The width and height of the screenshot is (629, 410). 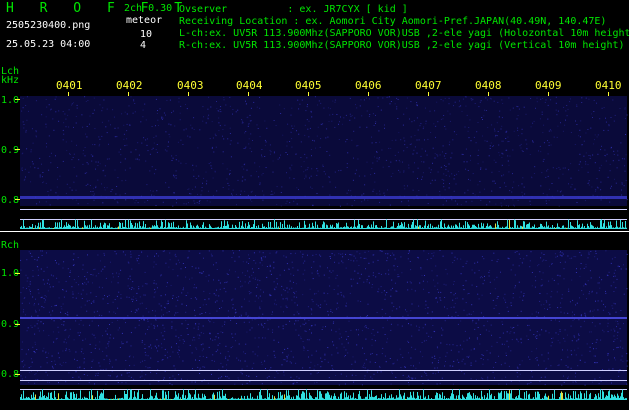 I want to click on time-tick-marks, so click(x=338, y=94).